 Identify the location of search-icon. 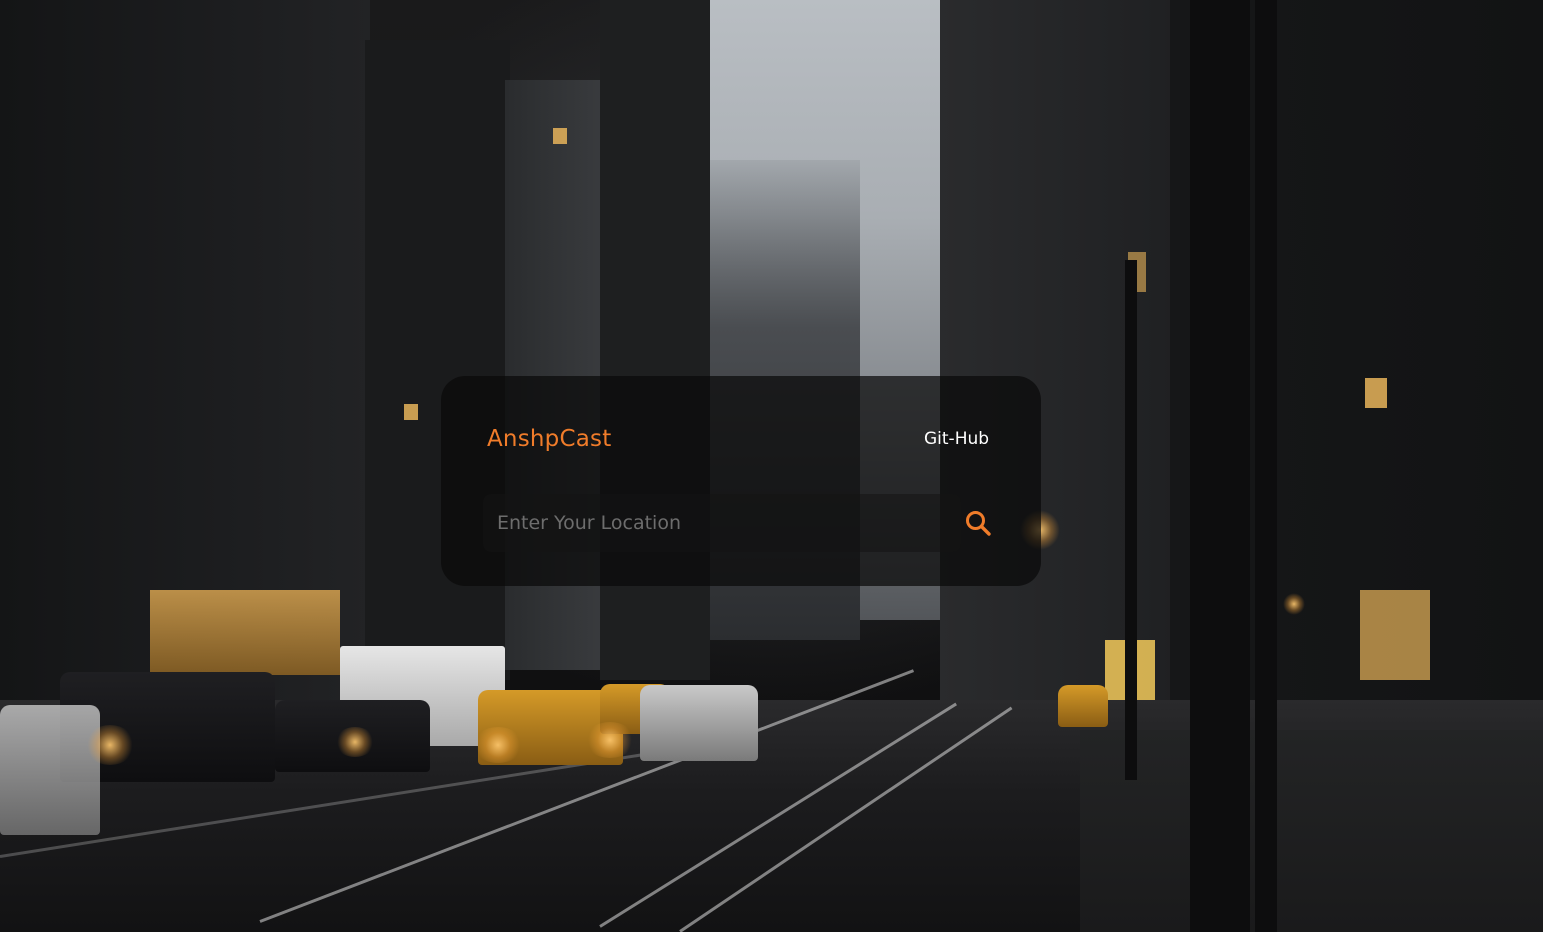
(978, 523).